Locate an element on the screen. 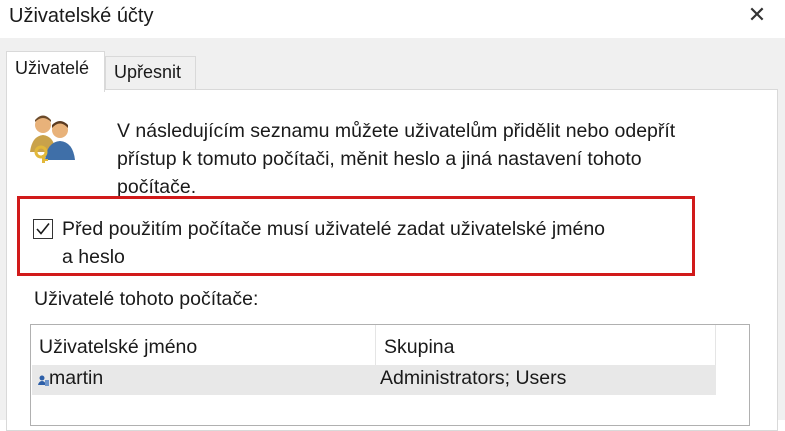 This screenshot has width=785, height=431. column-header-username: Uživatelské jméno is located at coordinates (203, 345).